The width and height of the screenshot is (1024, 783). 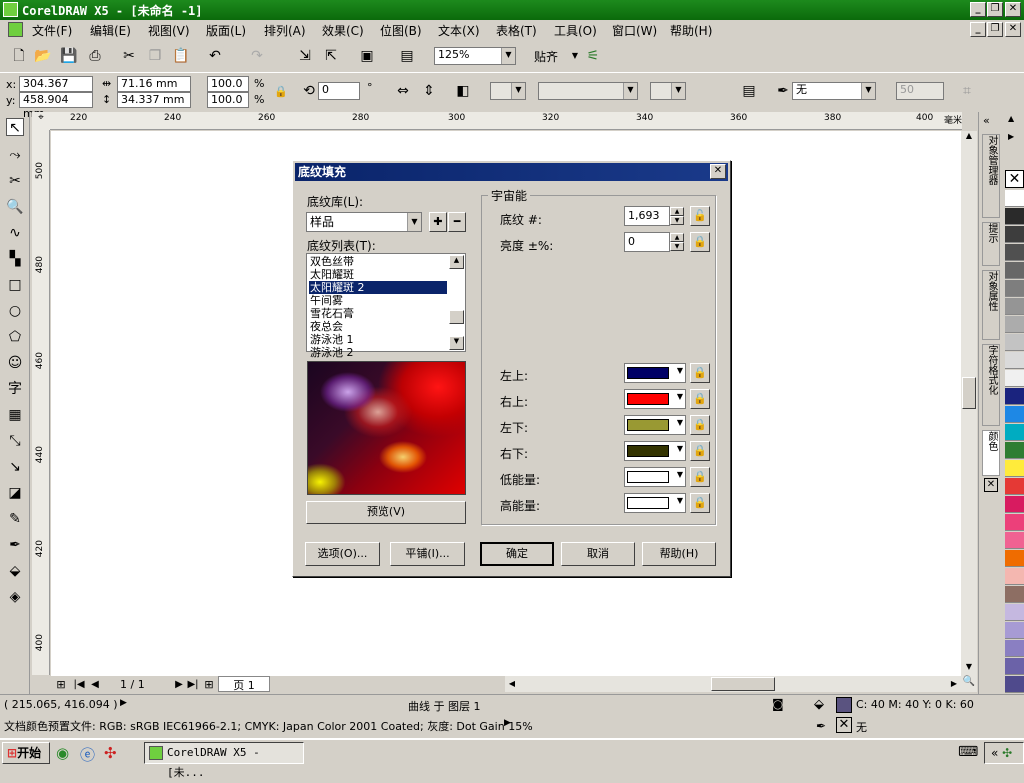 What do you see at coordinates (691, 30) in the screenshot?
I see `menu-help: 帮助(H)` at bounding box center [691, 30].